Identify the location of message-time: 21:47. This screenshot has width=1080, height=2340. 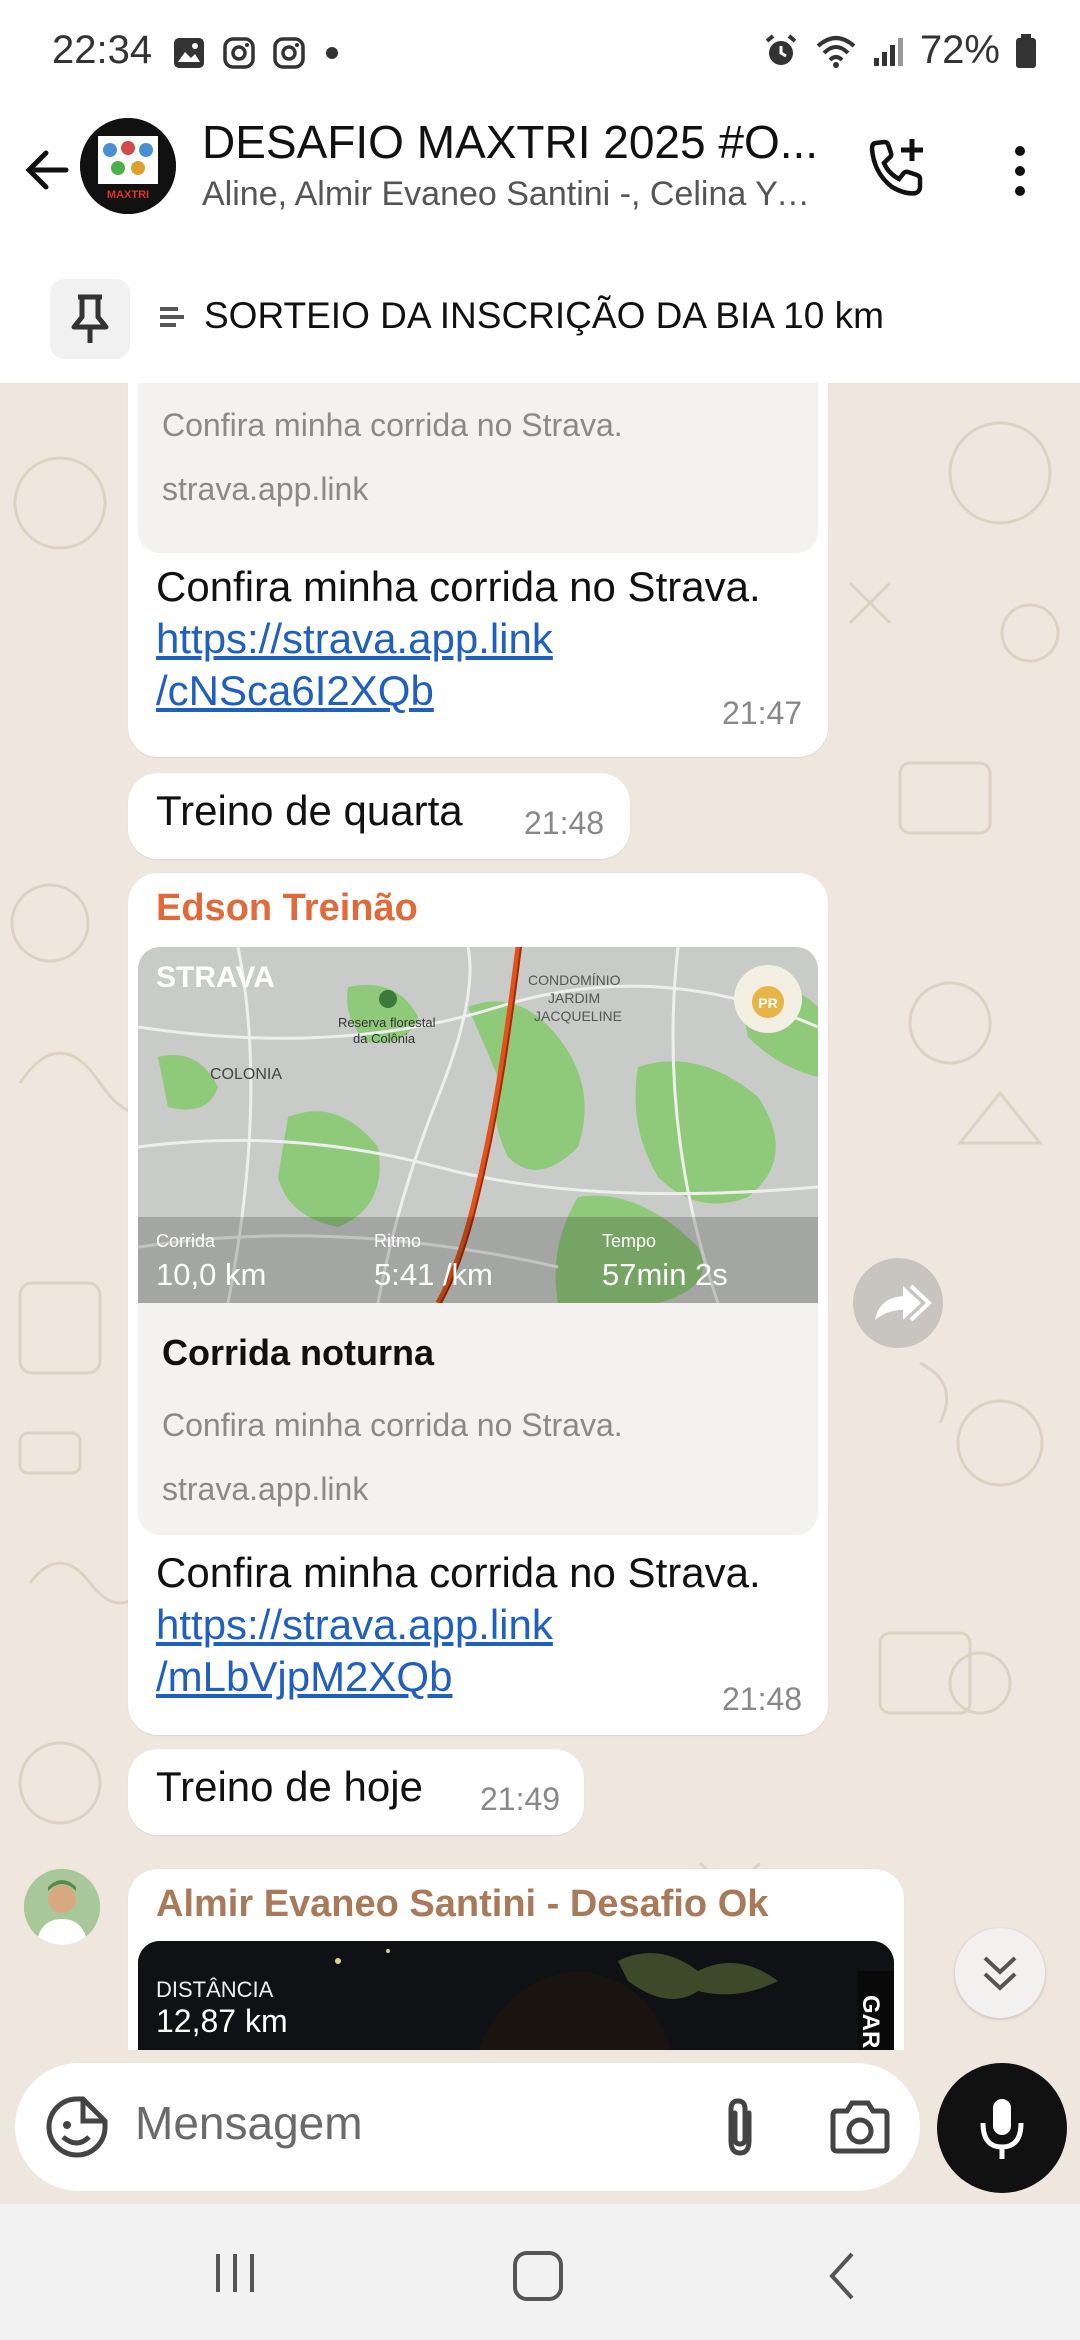
(762, 713).